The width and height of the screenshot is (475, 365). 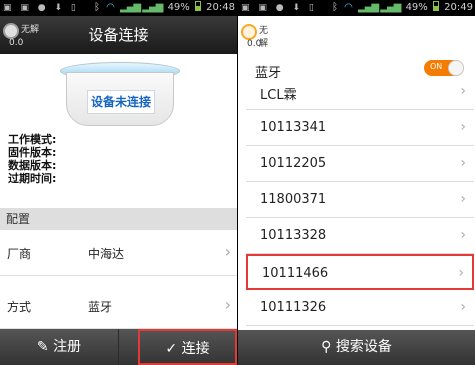 What do you see at coordinates (118, 35) in the screenshot?
I see `page-title: 设备连接` at bounding box center [118, 35].